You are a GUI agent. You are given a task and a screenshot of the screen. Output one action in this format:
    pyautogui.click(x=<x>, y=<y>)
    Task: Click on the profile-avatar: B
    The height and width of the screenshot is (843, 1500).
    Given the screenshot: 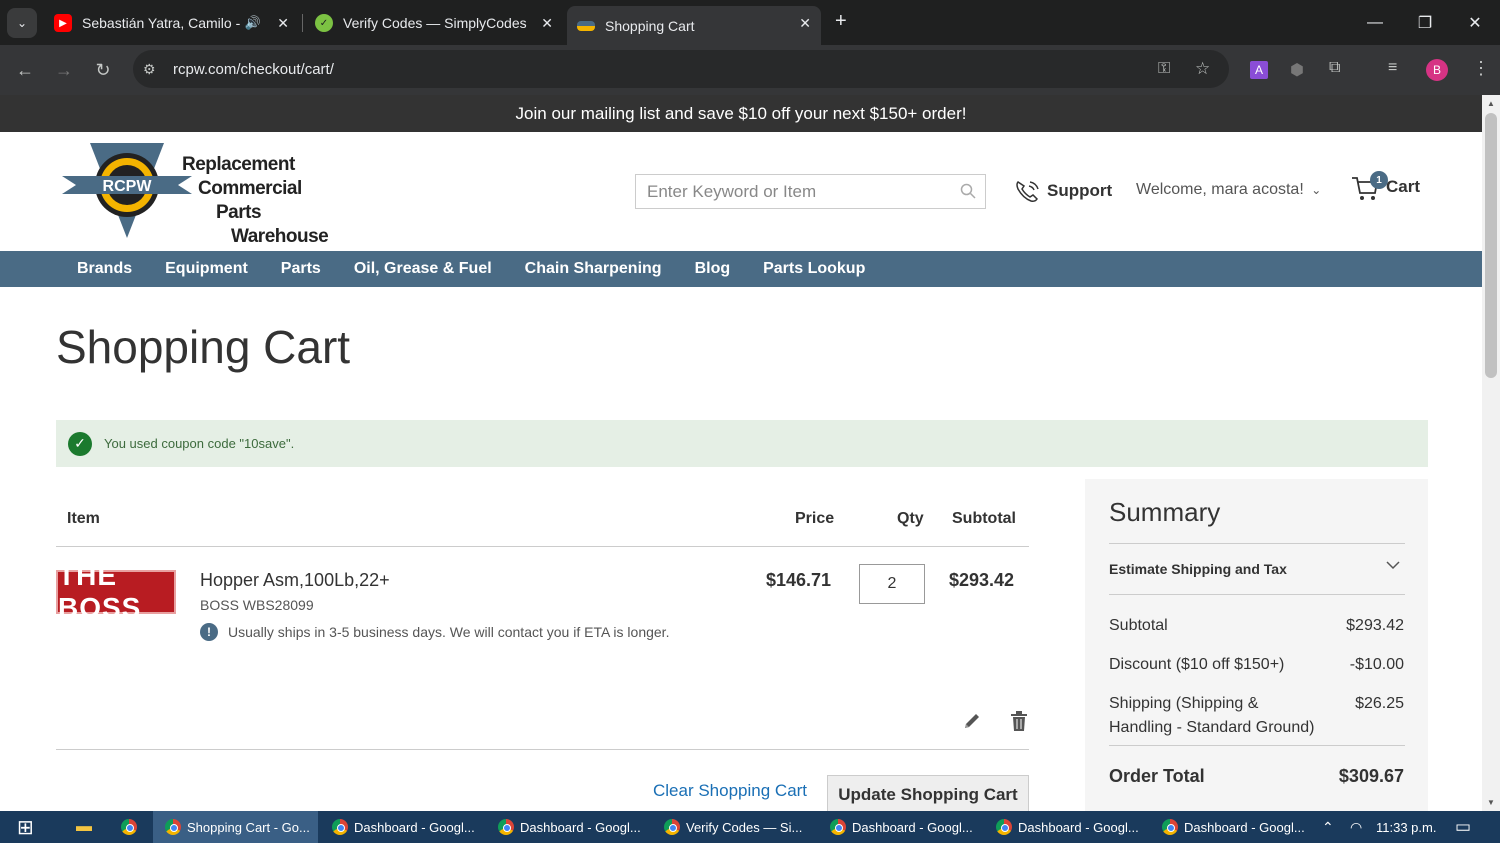 What is the action you would take?
    pyautogui.click(x=1437, y=70)
    